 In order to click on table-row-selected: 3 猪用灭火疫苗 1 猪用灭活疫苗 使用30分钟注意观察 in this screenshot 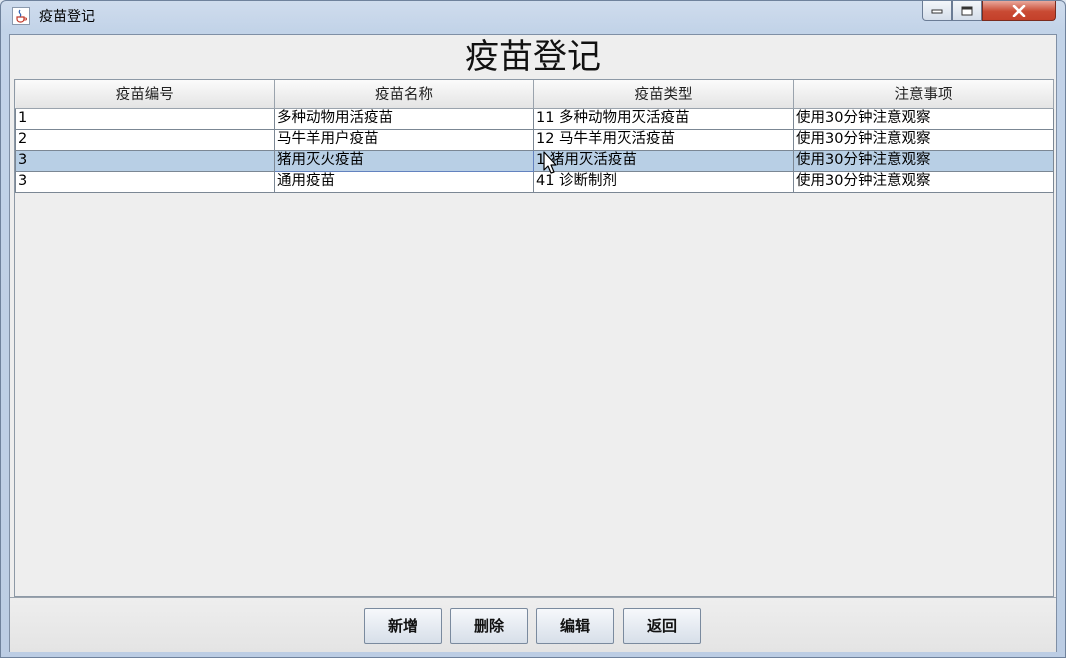, I will do `click(534, 160)`.